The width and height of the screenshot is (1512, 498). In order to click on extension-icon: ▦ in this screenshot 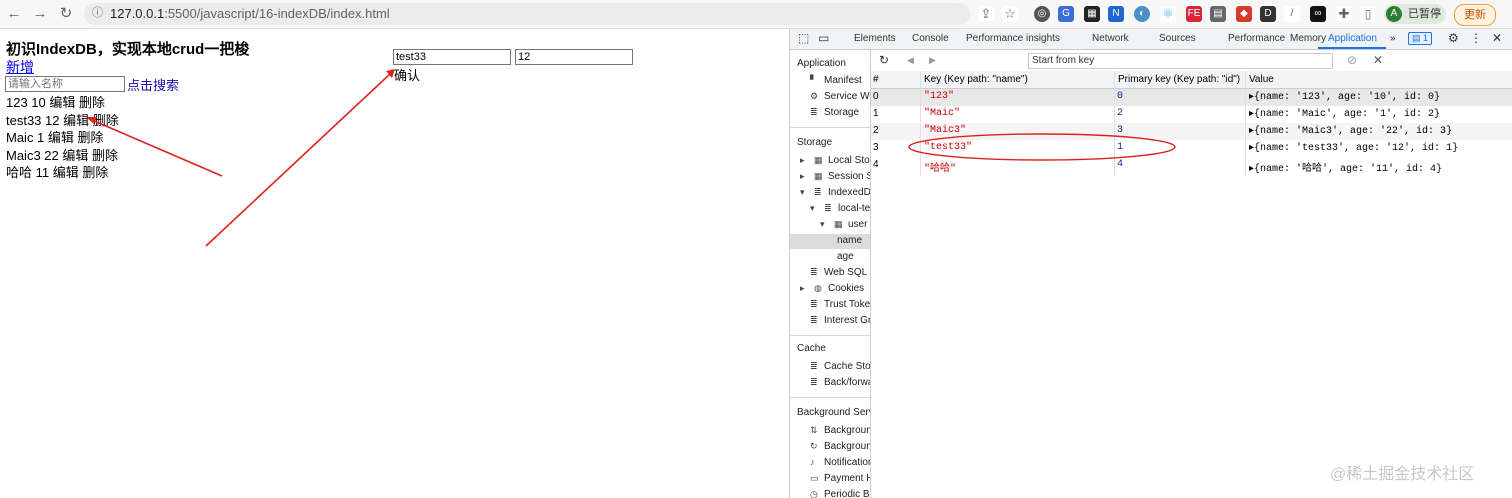, I will do `click(1092, 14)`.